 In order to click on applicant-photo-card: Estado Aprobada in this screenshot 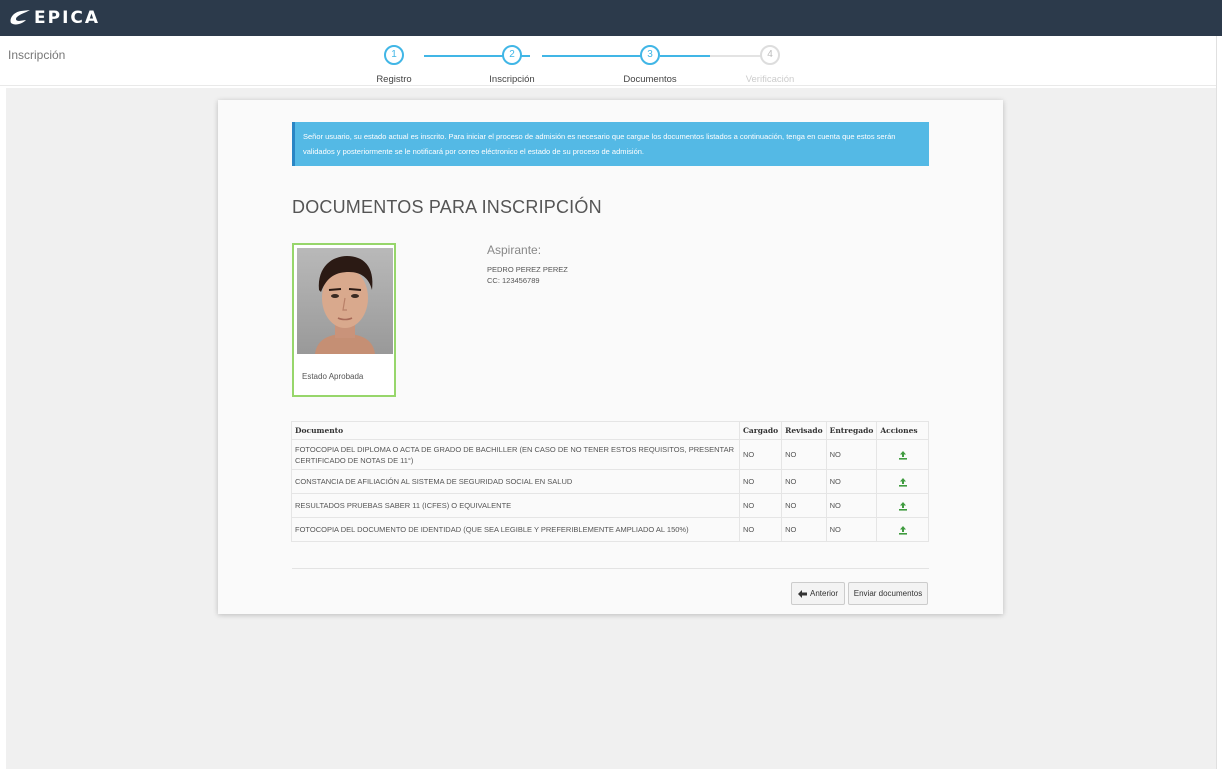, I will do `click(344, 320)`.